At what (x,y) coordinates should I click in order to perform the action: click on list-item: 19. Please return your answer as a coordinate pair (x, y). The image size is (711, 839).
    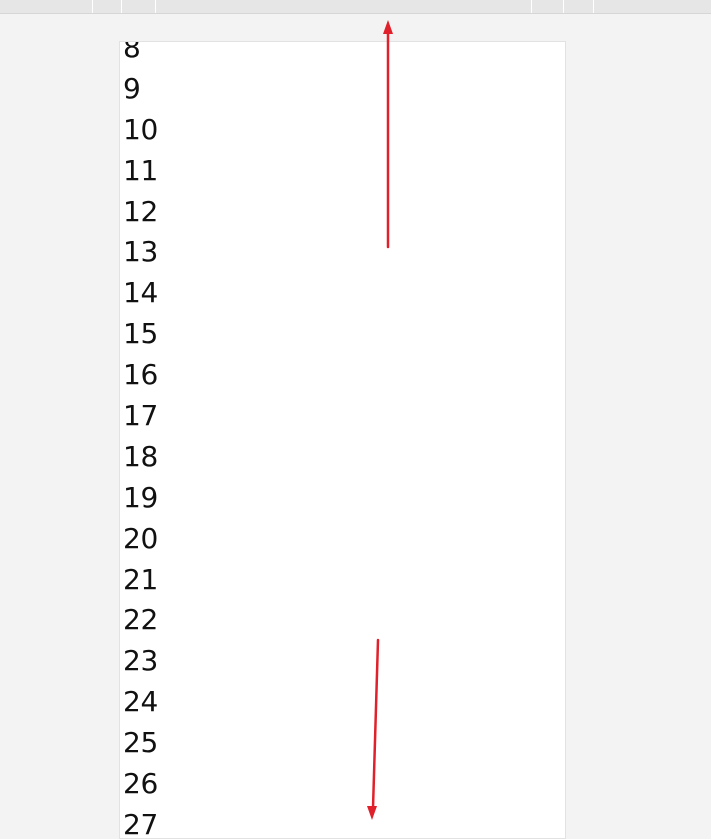
    Looking at the image, I should click on (141, 497).